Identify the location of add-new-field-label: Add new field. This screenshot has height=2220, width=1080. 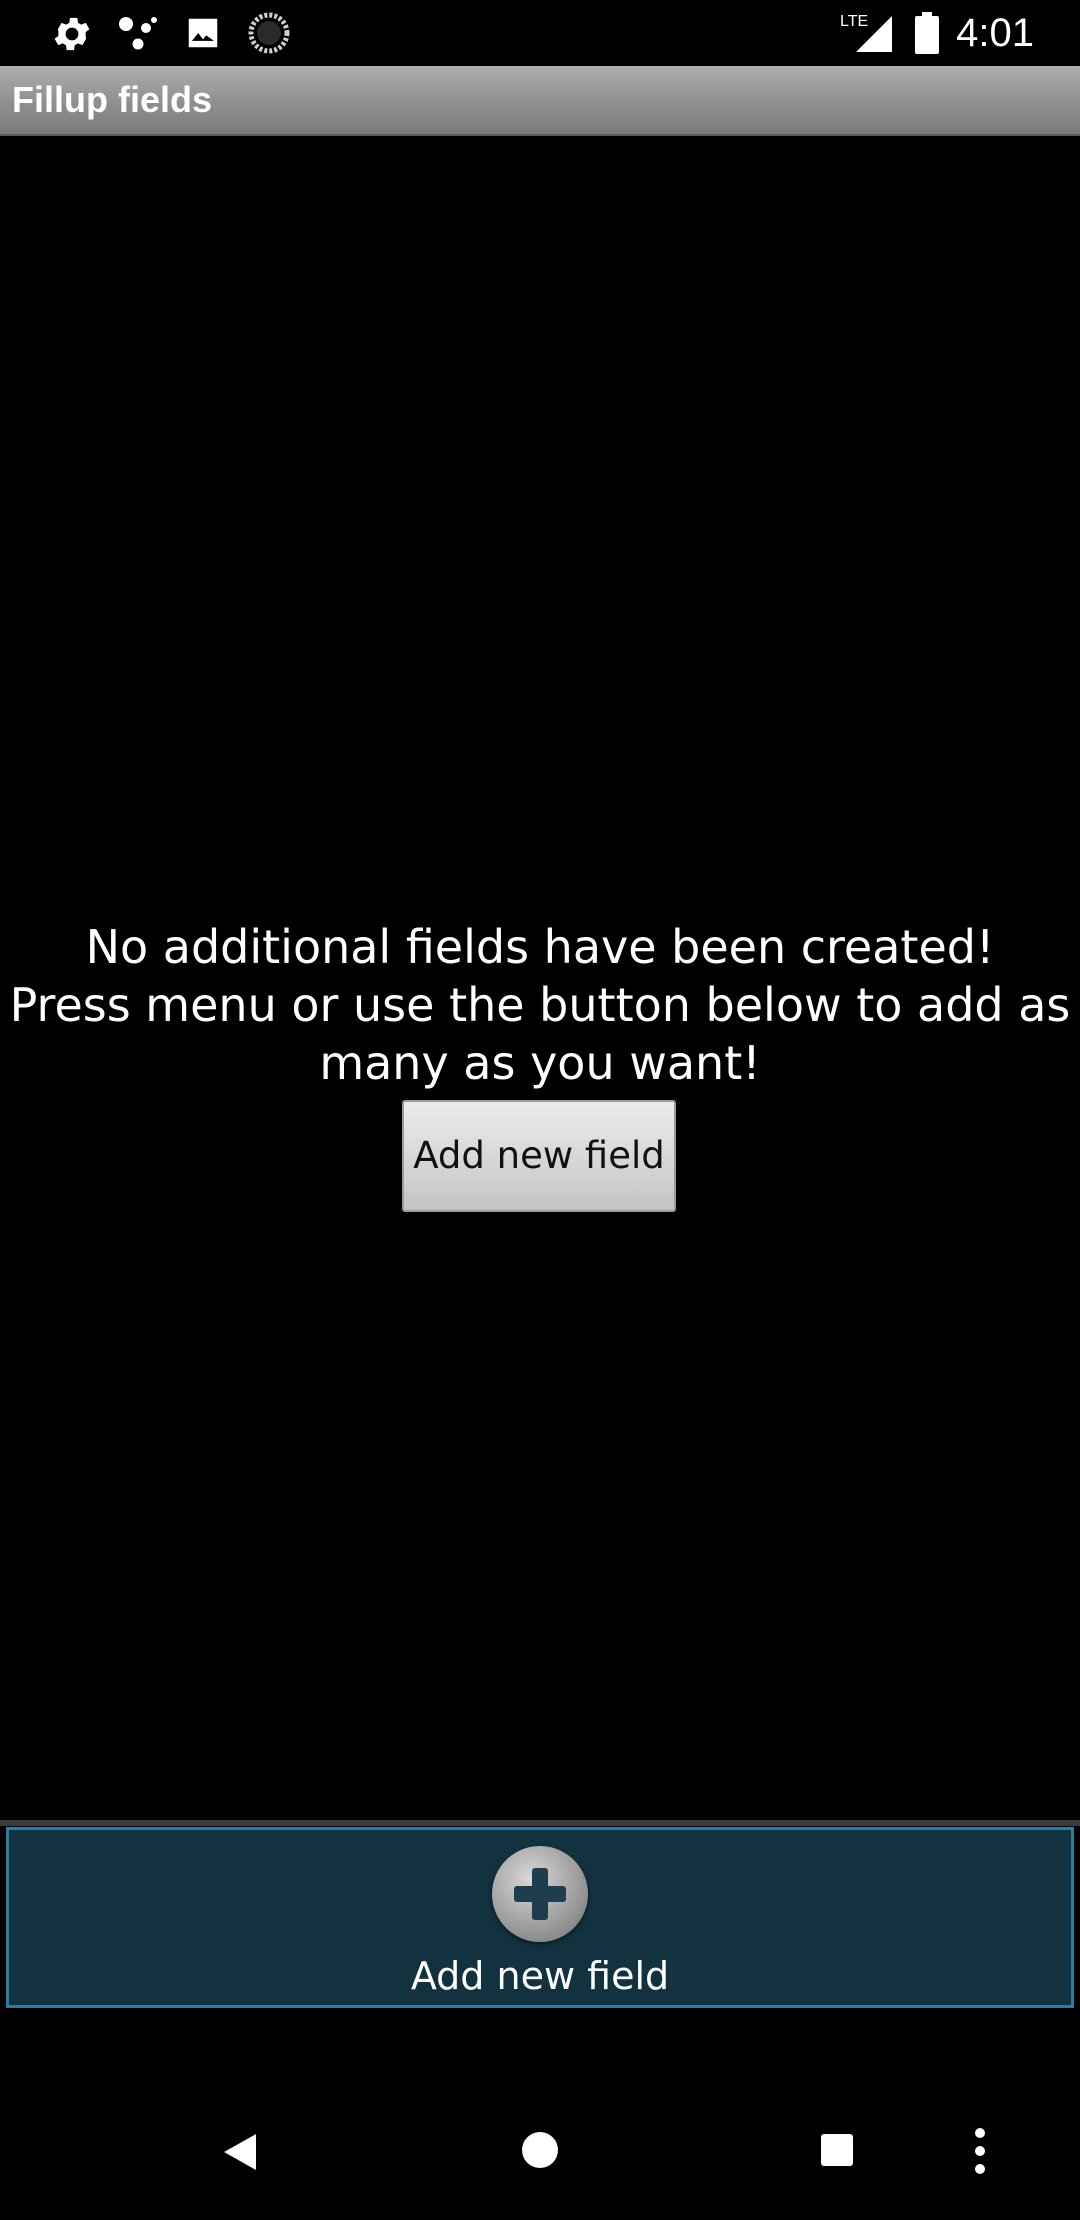
(540, 1976).